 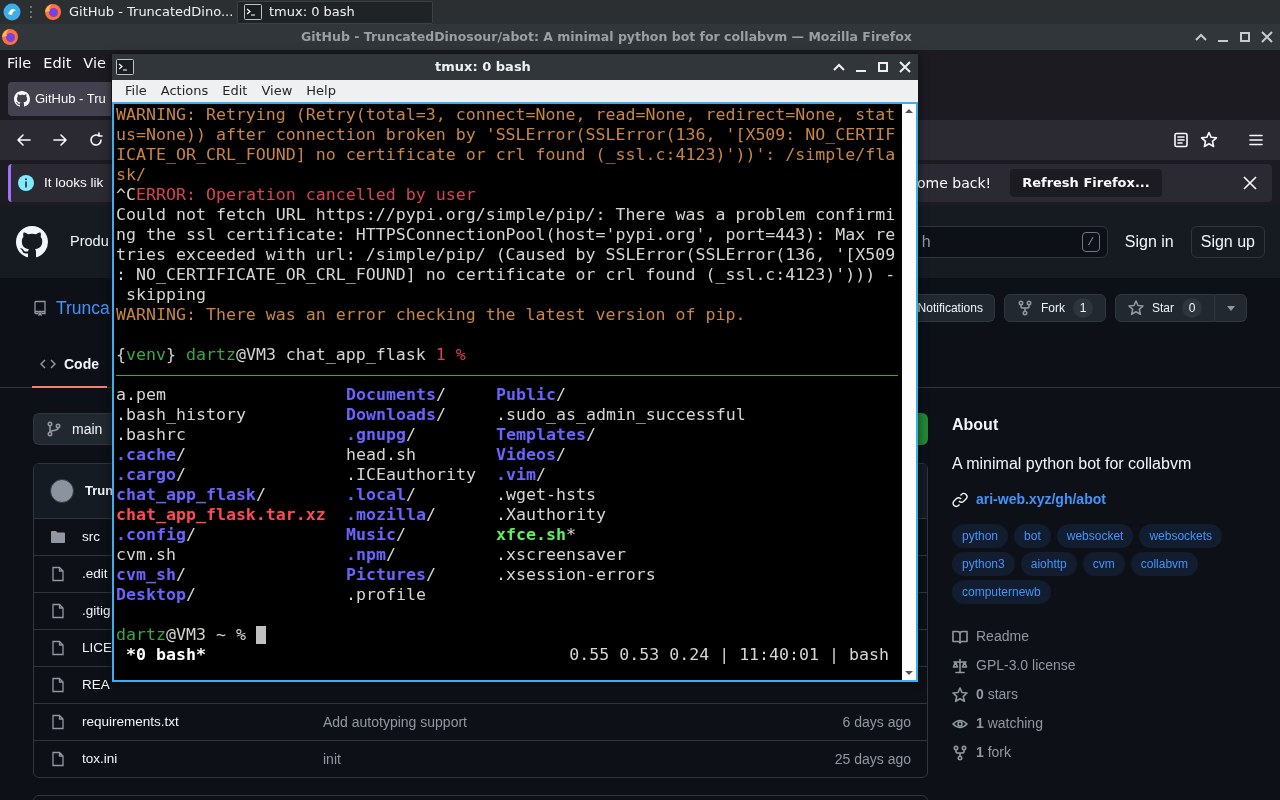 What do you see at coordinates (376, 535) in the screenshot?
I see `file-entry: Music/` at bounding box center [376, 535].